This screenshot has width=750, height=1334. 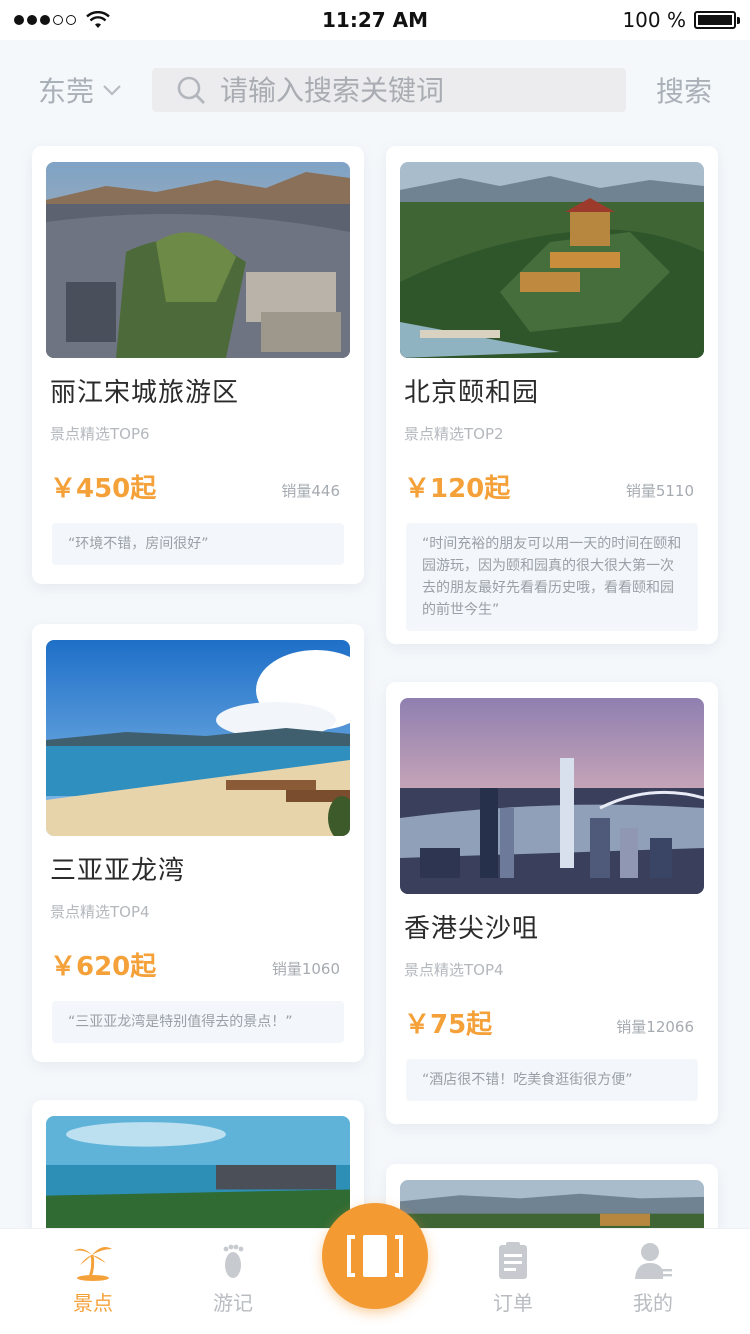 I want to click on attraction-card: 丽江宋城旅游区 景点精选TOP6 ￥450起 销量446 “环境不错，房间很好”, so click(x=198, y=365).